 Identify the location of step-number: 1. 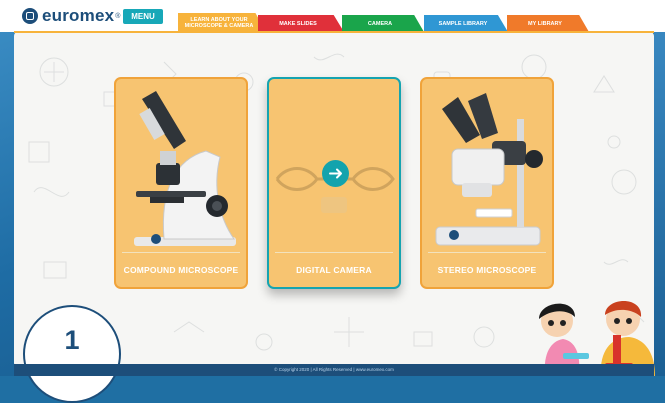
(72, 340).